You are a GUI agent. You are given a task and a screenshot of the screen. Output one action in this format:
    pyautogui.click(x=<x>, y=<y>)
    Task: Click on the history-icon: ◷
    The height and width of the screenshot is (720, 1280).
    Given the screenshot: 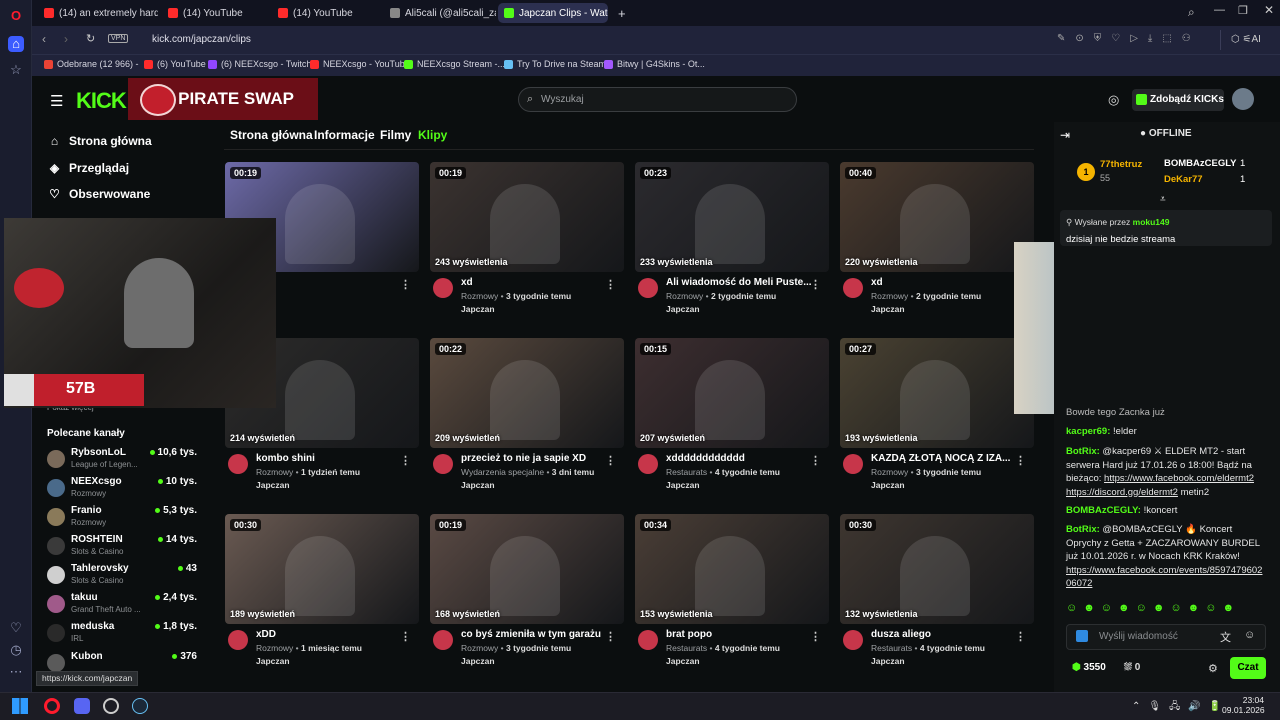 What is the action you would take?
    pyautogui.click(x=16, y=650)
    